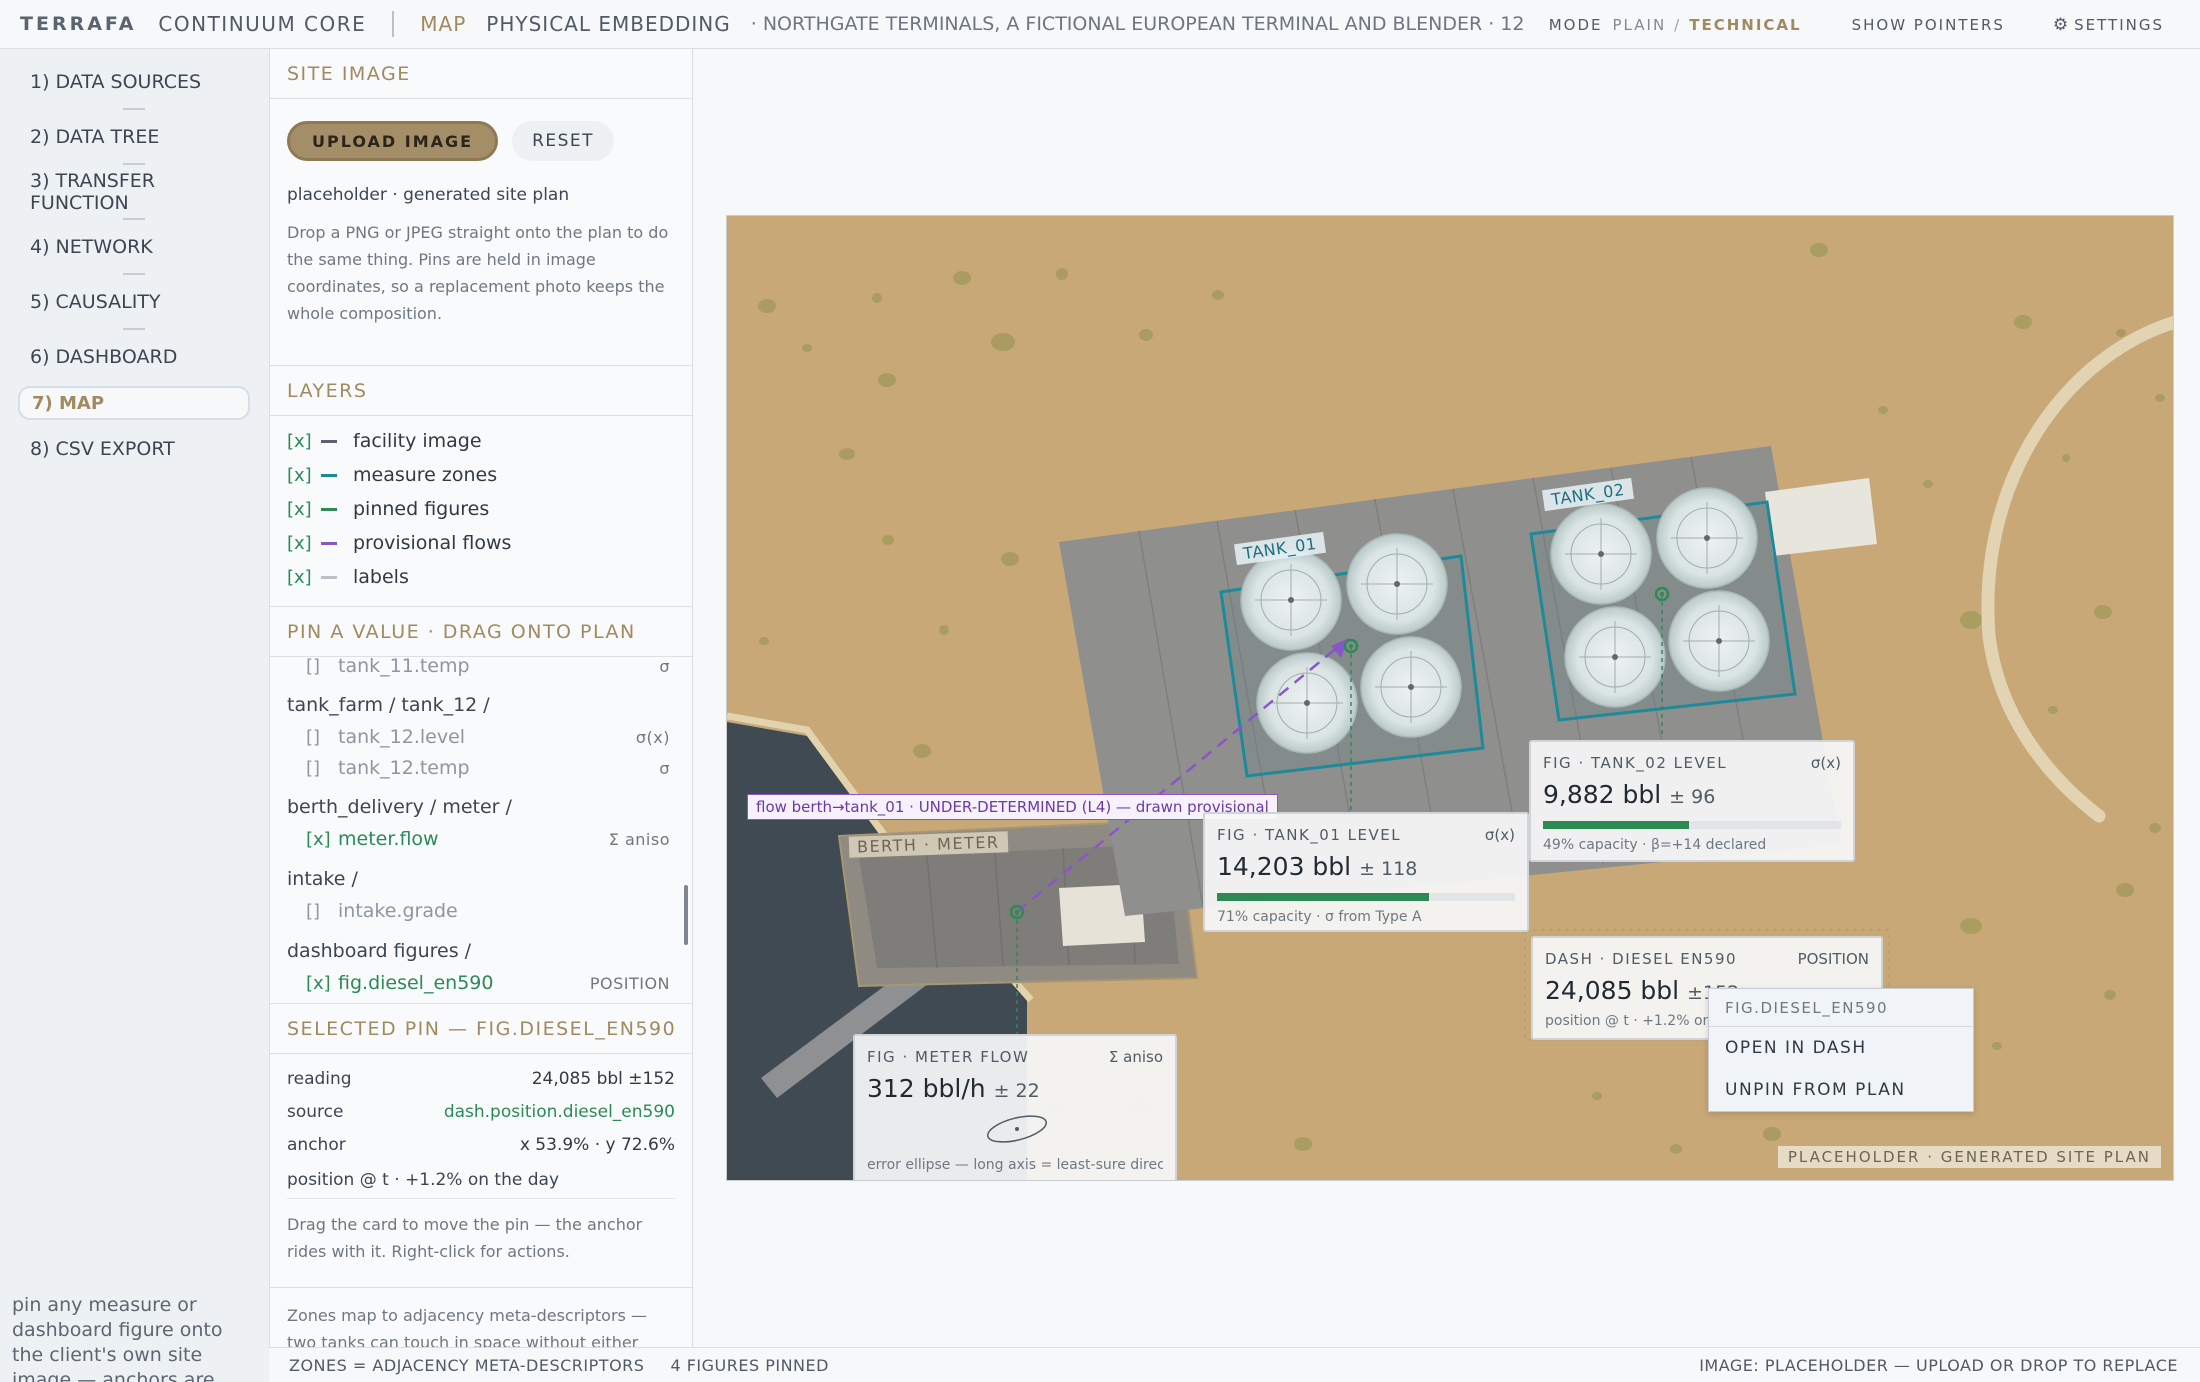  Describe the element at coordinates (1841, 1090) in the screenshot. I see `unpin-from-plan-menu-item: UNPIN FROM PLAN` at that location.